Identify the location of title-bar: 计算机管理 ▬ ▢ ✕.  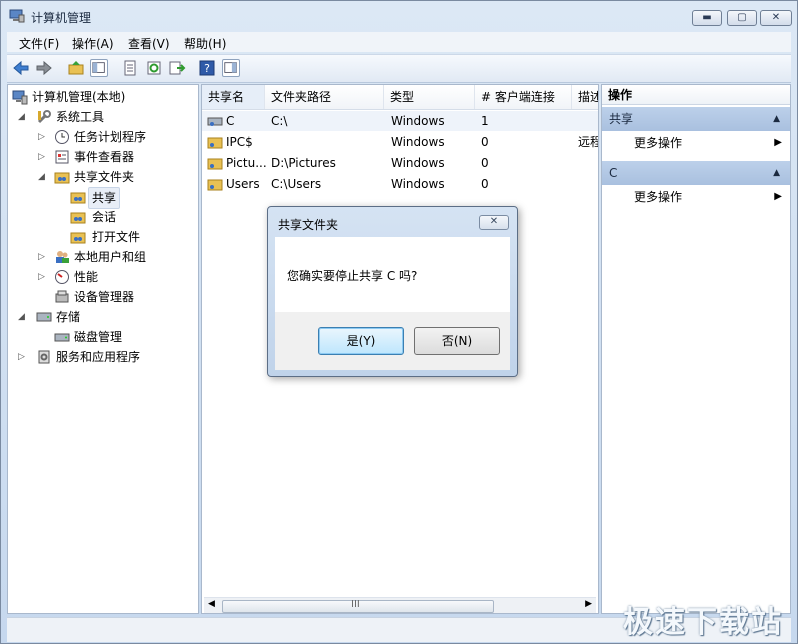
(399, 16).